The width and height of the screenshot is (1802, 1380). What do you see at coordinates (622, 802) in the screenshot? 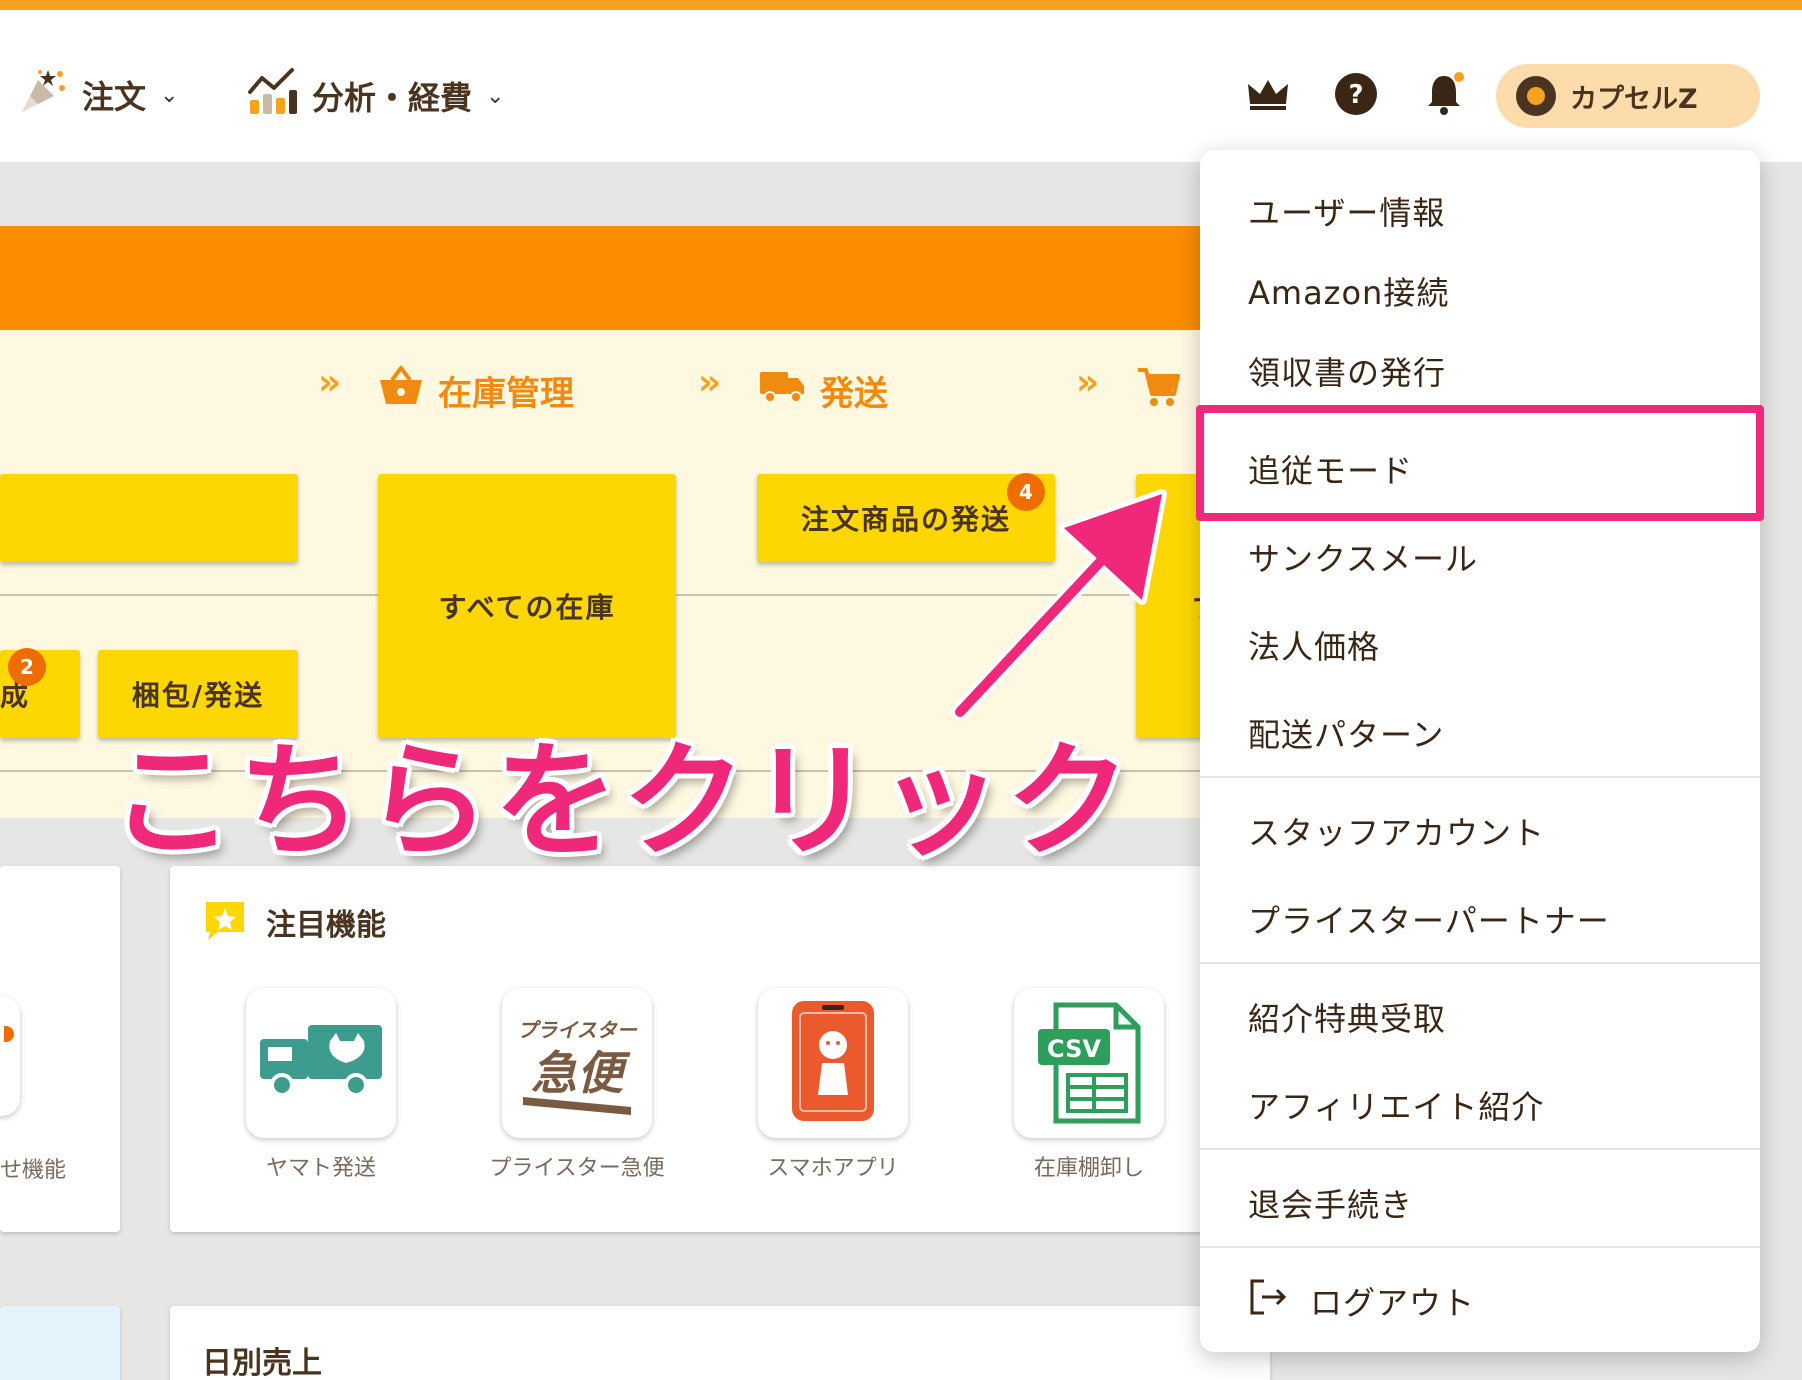
I see `annotation-callout: こちらをクリック` at bounding box center [622, 802].